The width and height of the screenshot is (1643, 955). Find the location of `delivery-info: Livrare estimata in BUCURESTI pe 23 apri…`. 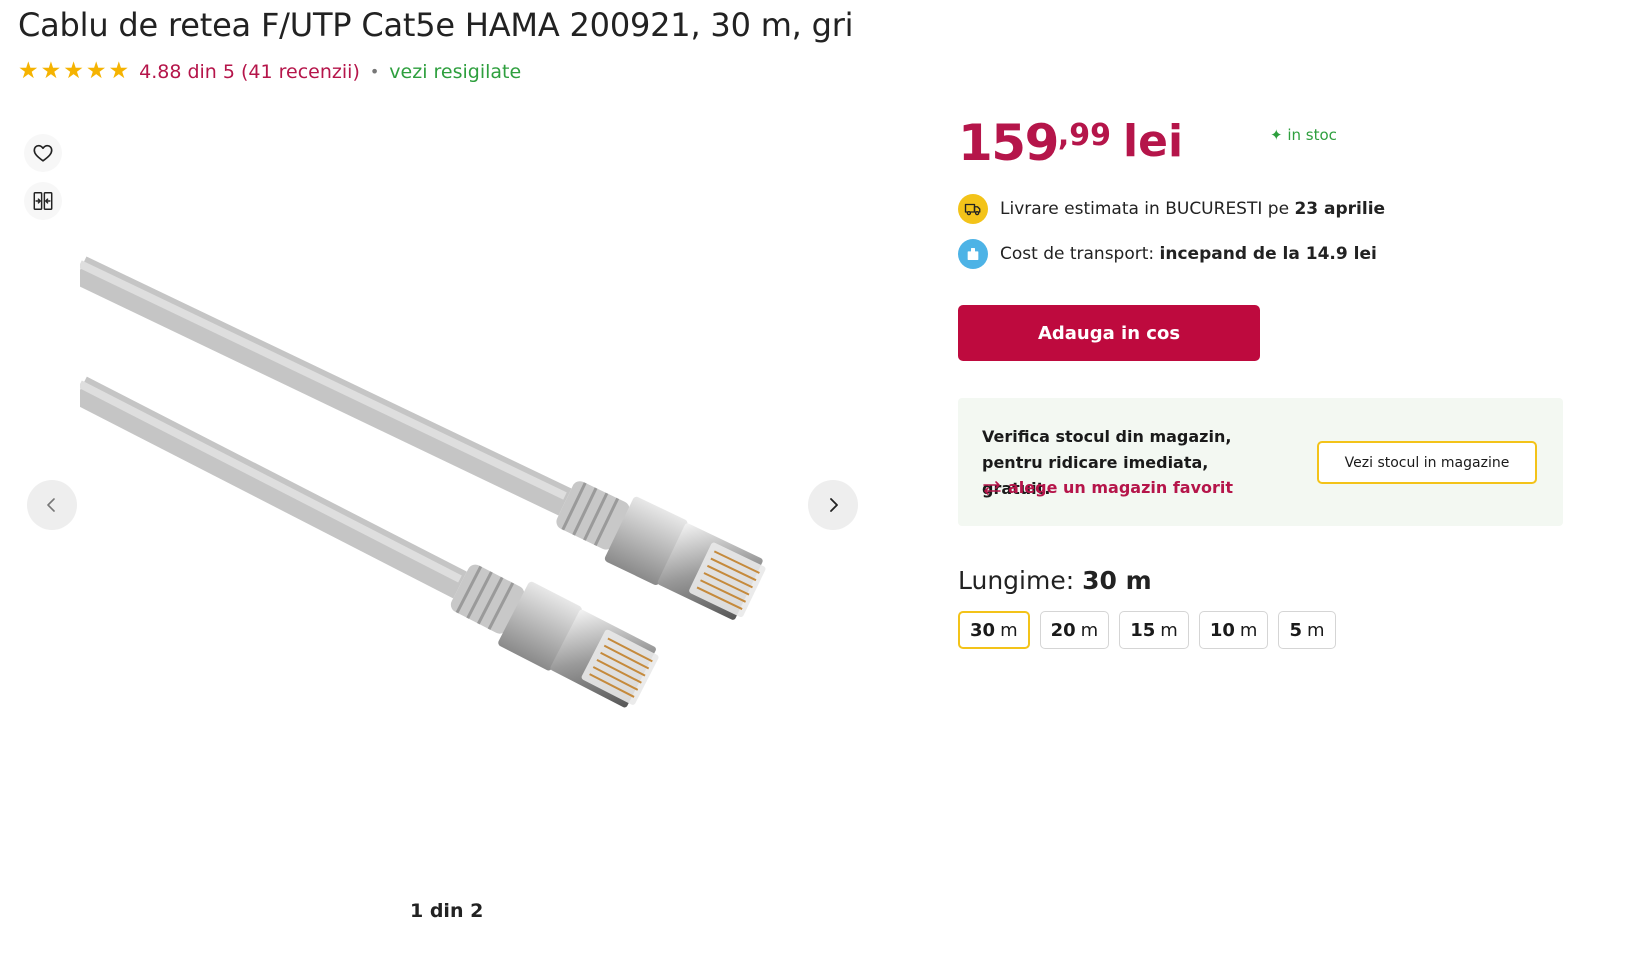

delivery-info: Livrare estimata in BUCURESTI pe 23 apri… is located at coordinates (1171, 209).